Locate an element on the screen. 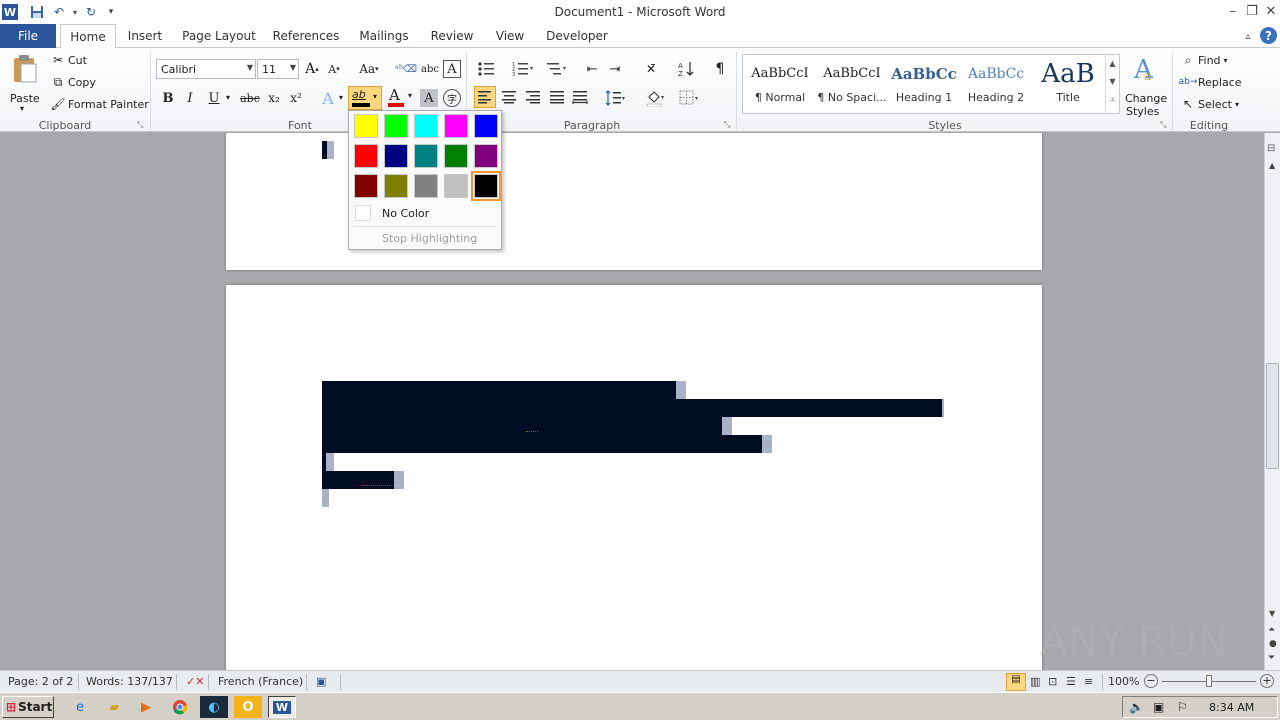 The width and height of the screenshot is (1280, 720). numbering-button: 1 2 3 ▾ is located at coordinates (523, 69).